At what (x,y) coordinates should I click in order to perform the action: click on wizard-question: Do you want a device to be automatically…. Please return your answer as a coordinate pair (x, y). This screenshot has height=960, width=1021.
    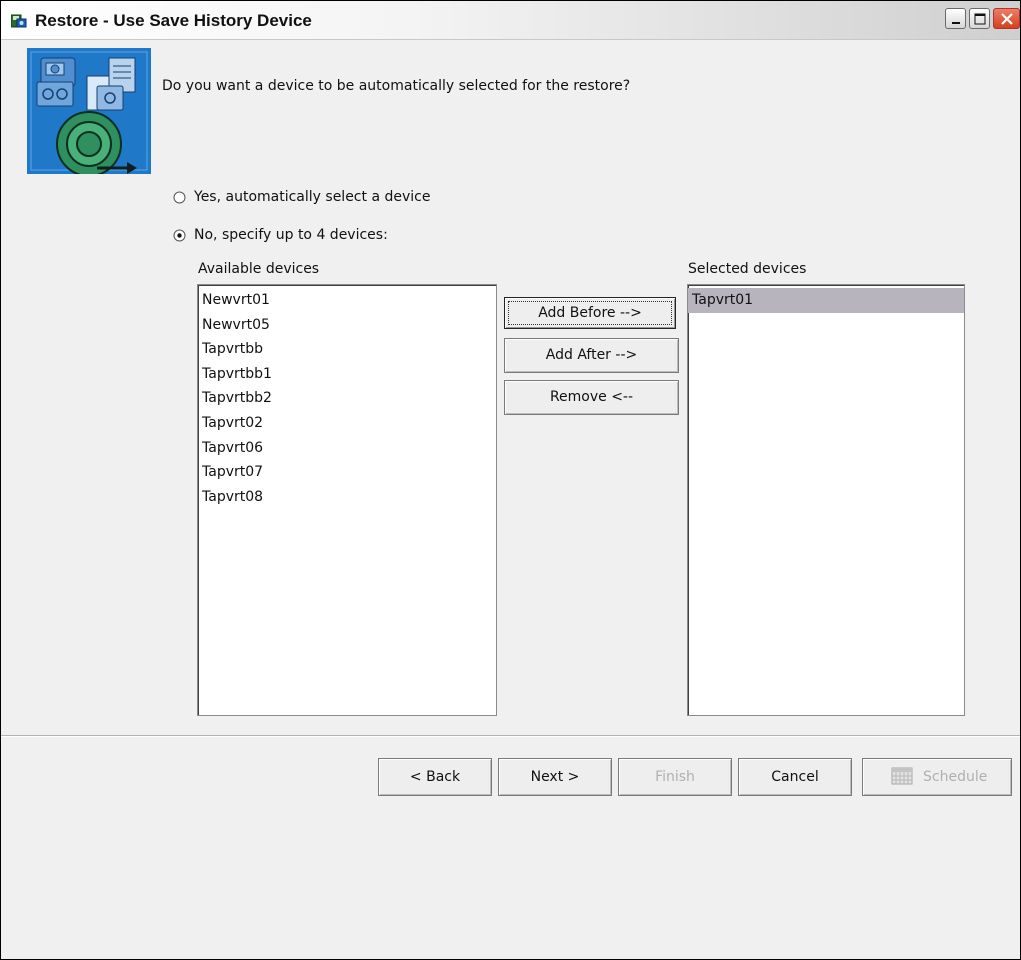
    Looking at the image, I should click on (396, 86).